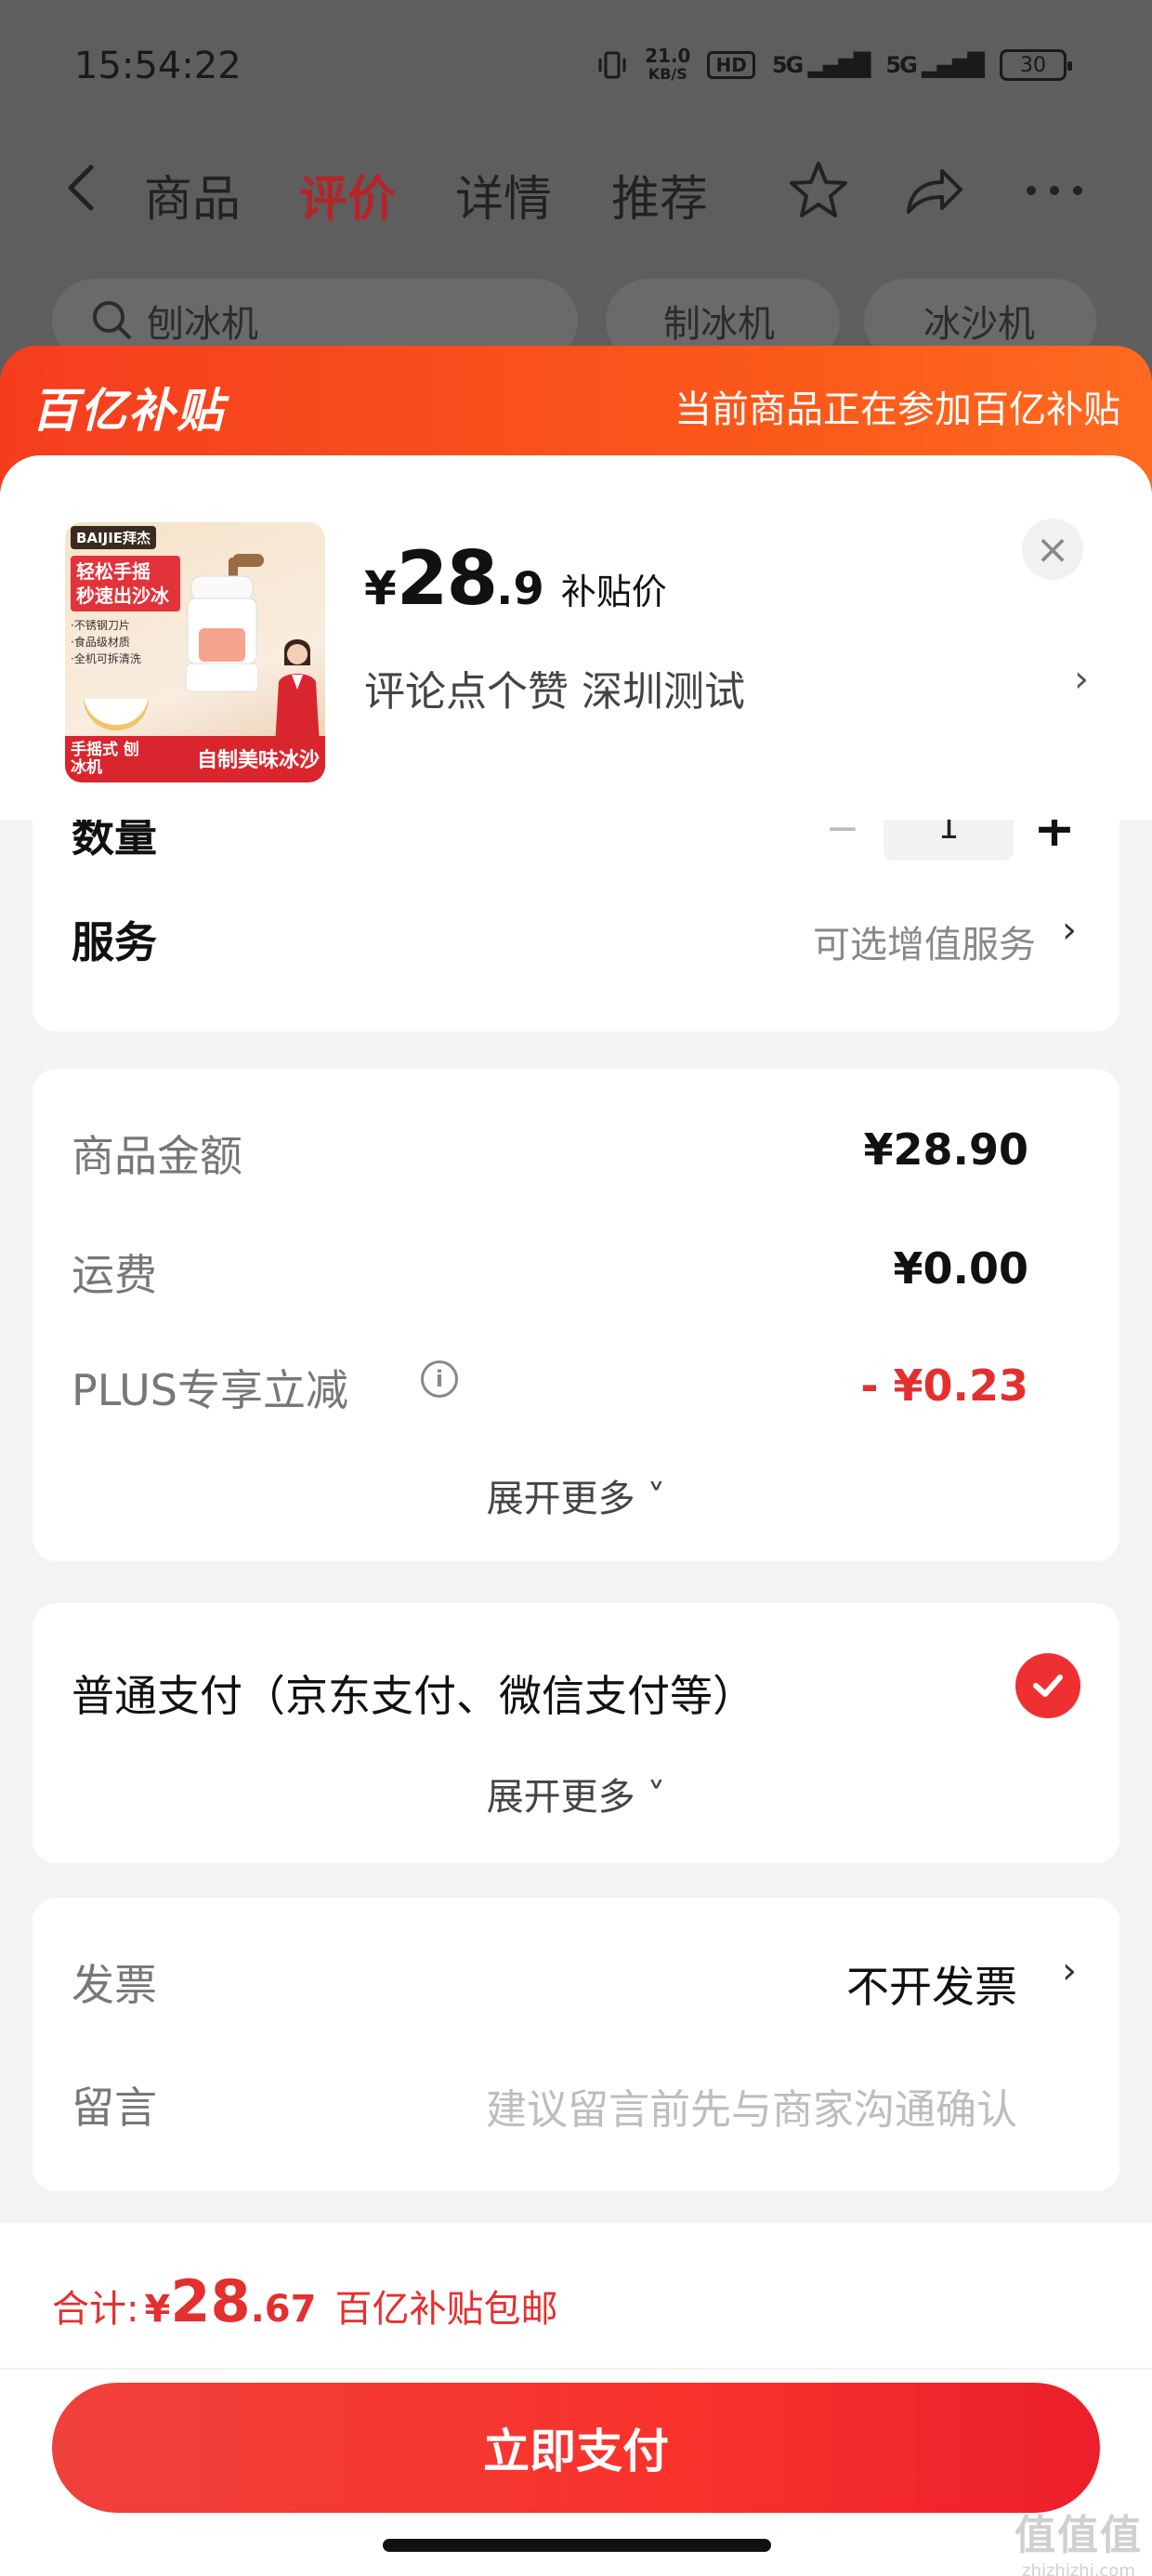  I want to click on thumb-brand: BAIJIE拜杰, so click(114, 537).